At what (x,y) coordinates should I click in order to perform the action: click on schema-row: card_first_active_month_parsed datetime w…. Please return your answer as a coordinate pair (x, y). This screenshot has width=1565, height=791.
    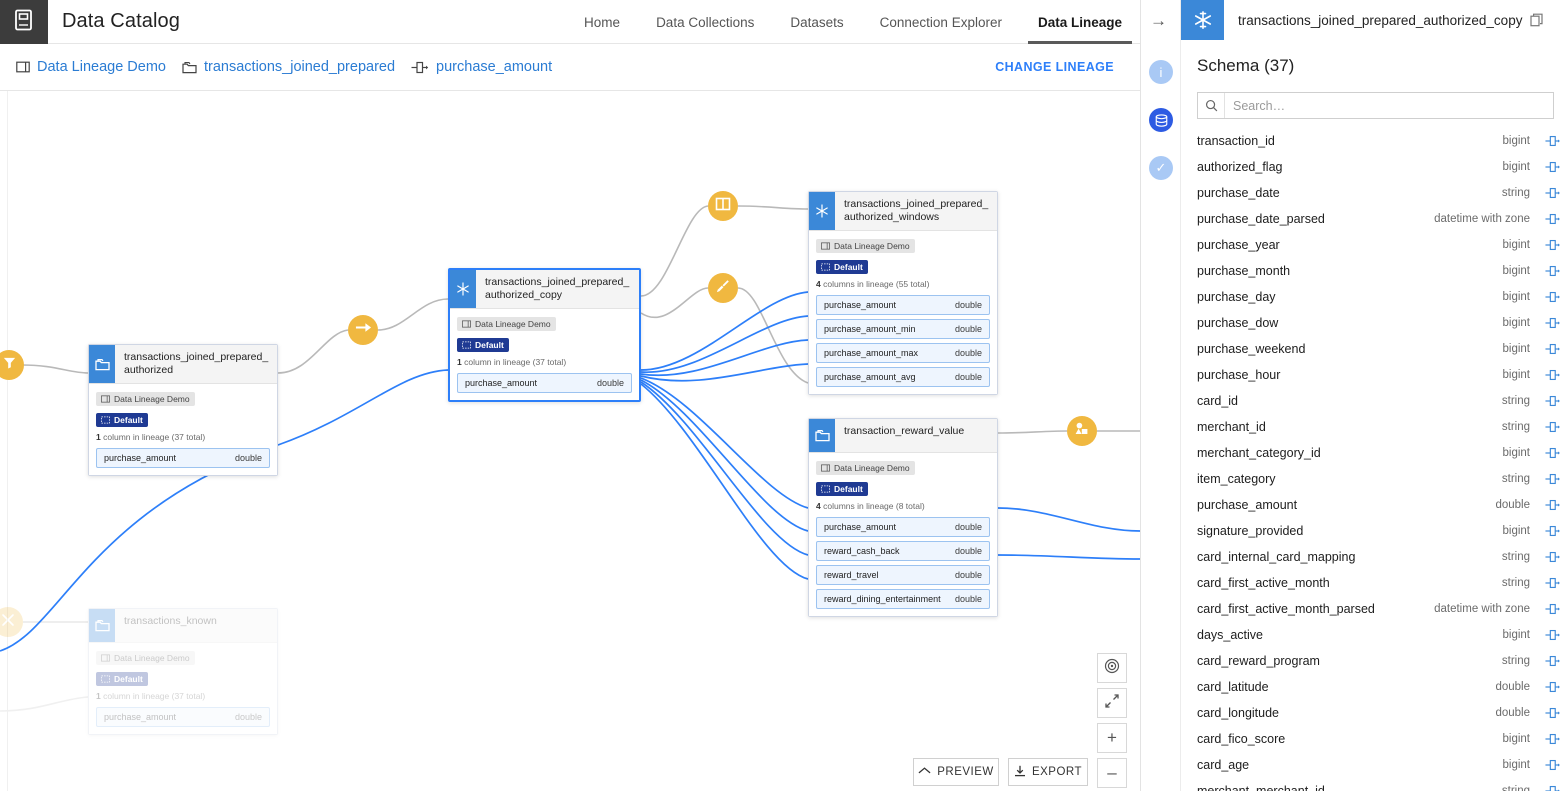
    Looking at the image, I should click on (1373, 609).